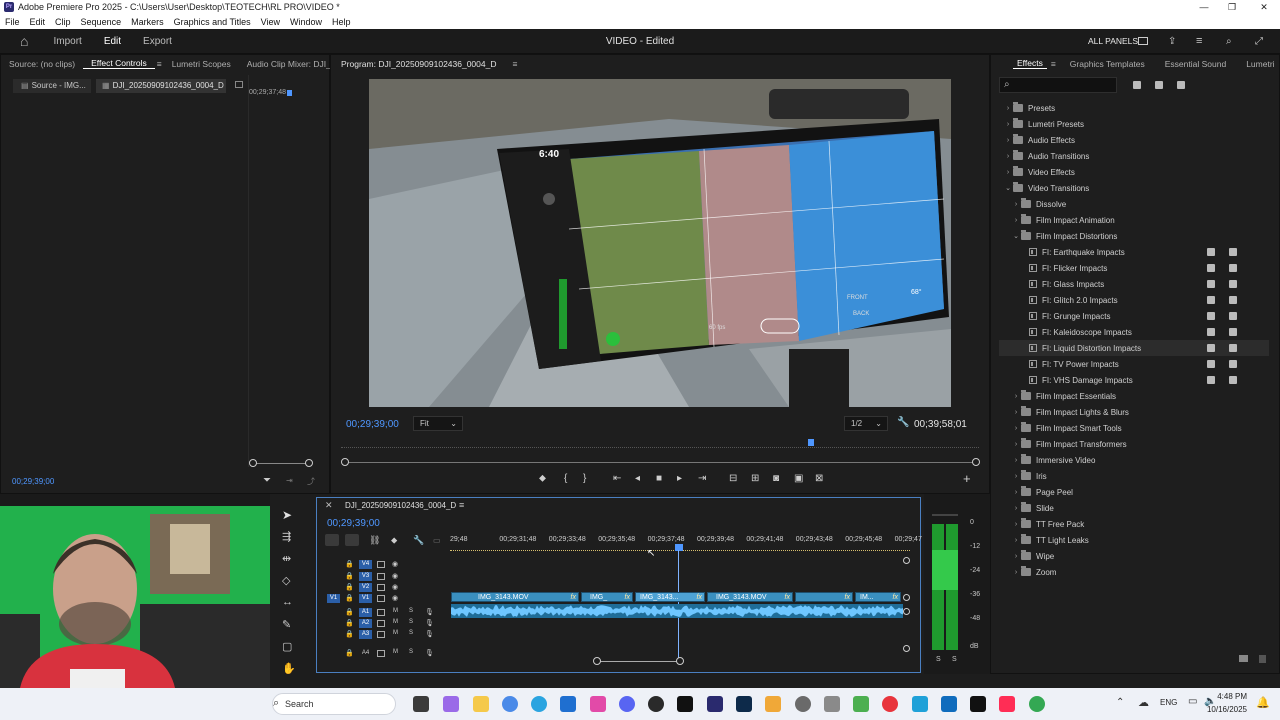 This screenshot has width=1280, height=720. I want to click on effects-folder: › Film Impact Smart Tools, so click(1134, 428).